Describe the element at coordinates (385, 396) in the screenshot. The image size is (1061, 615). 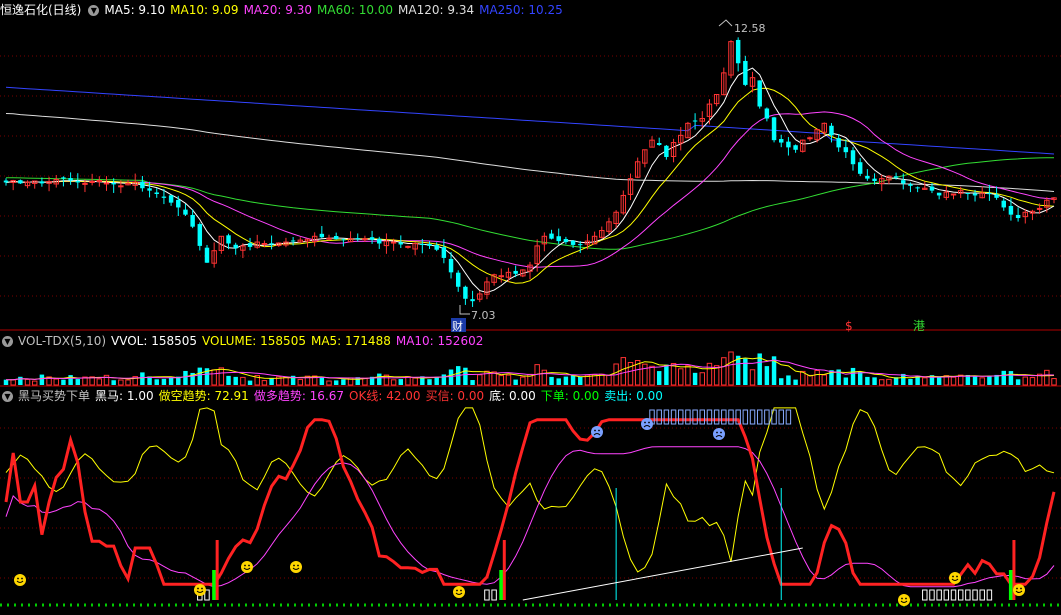
I see `ok-line-label: OK线: 42.00` at that location.